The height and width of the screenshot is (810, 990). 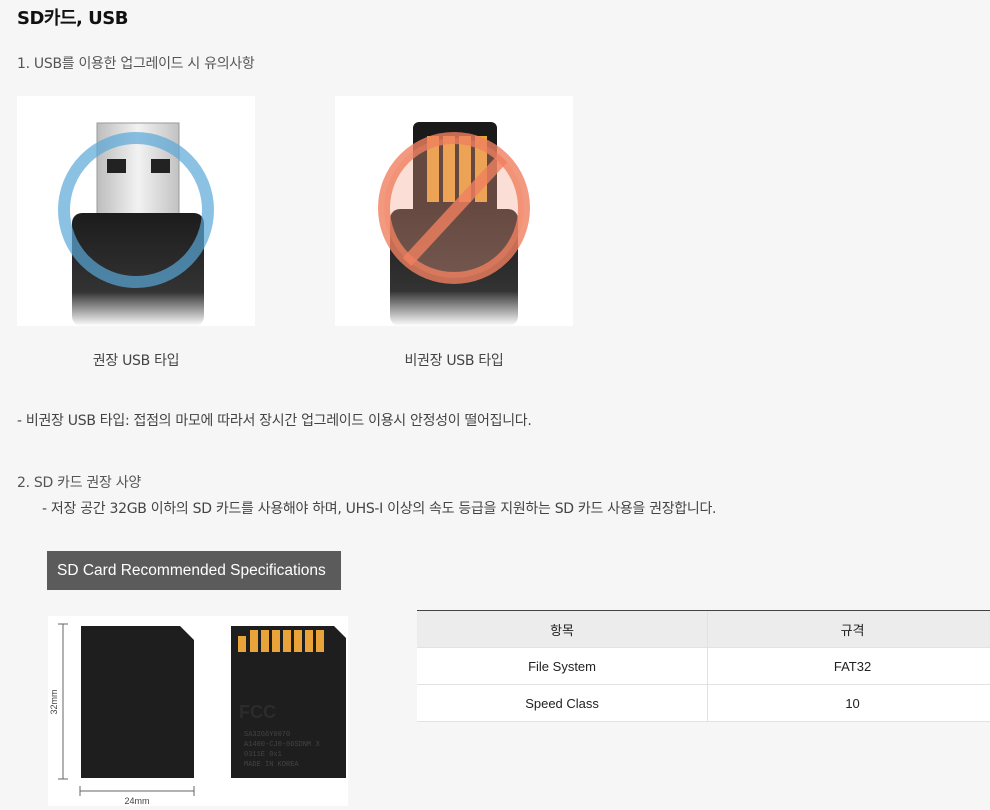 I want to click on table-row: File System FAT32, so click(x=703, y=666).